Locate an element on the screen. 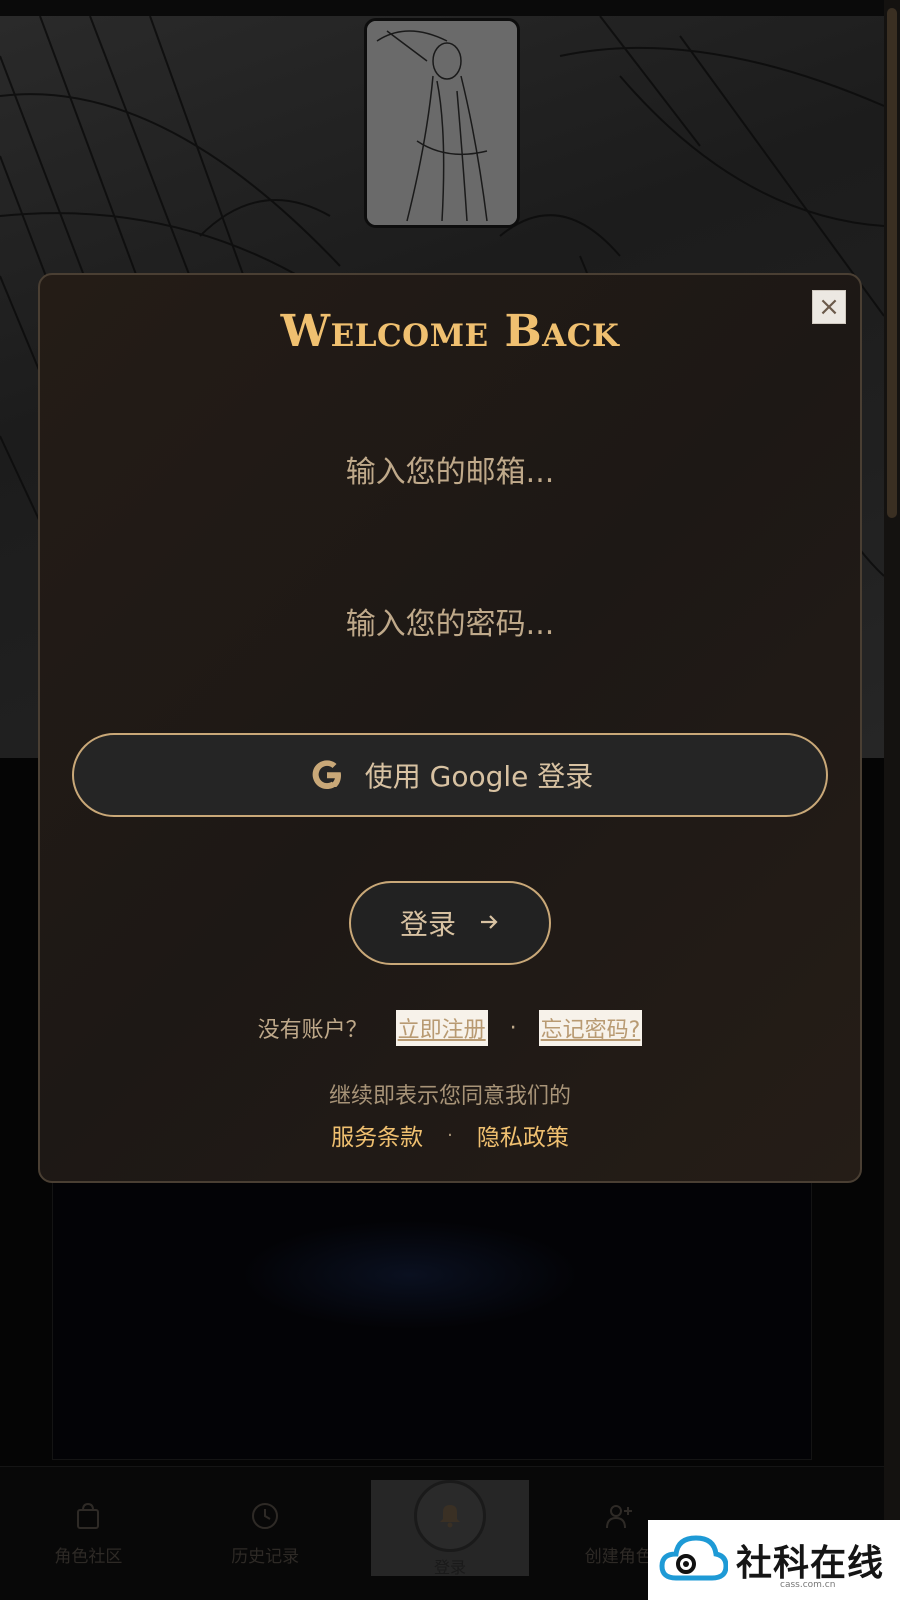 The height and width of the screenshot is (1600, 900). portrait-sketch is located at coordinates (442, 123).